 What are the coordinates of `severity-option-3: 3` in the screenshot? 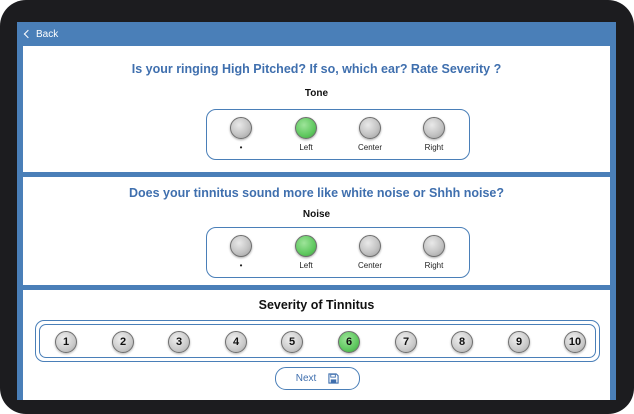 It's located at (179, 342).